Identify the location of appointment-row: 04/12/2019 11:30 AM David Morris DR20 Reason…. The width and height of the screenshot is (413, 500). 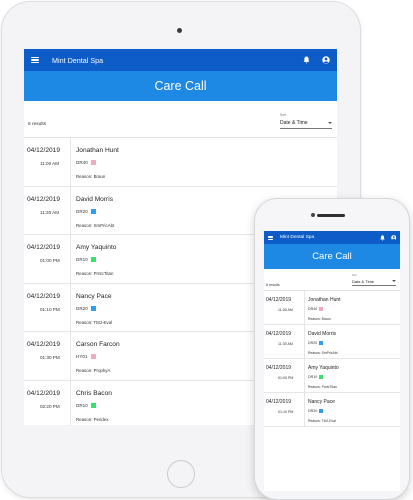
(332, 342).